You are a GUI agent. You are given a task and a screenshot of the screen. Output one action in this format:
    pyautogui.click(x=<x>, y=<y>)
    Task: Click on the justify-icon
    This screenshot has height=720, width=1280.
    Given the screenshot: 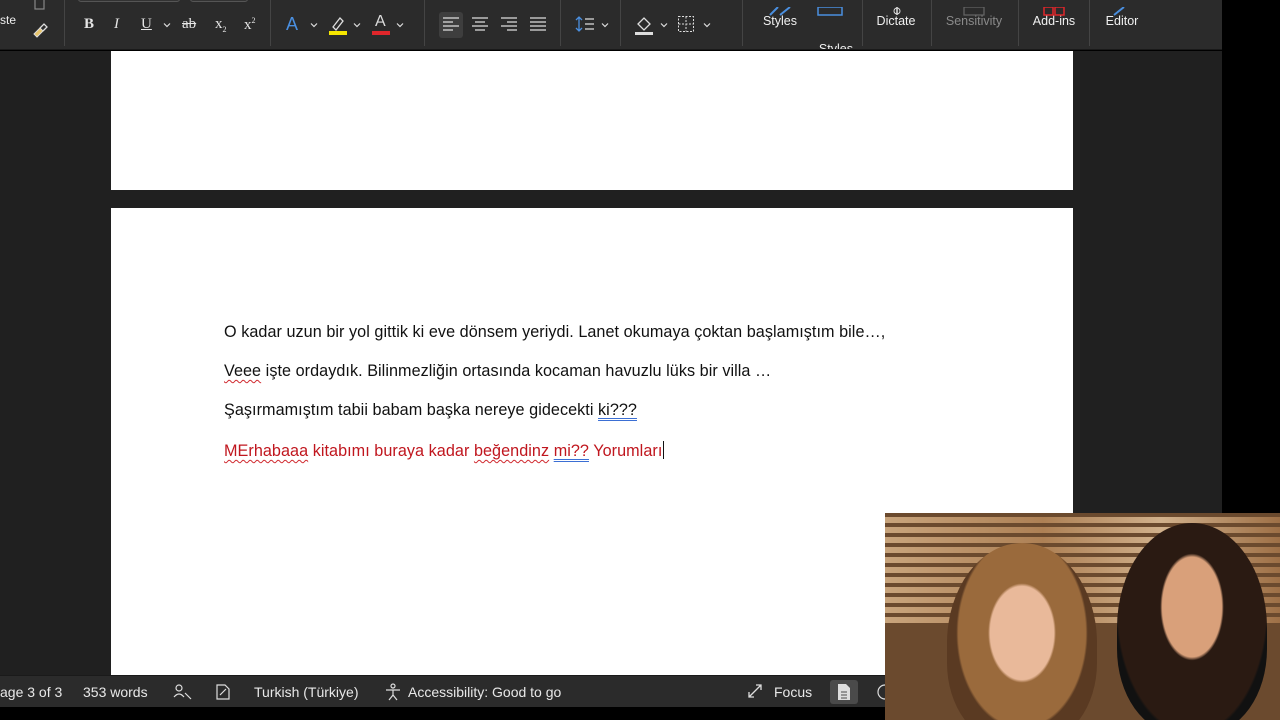 What is the action you would take?
    pyautogui.click(x=538, y=25)
    